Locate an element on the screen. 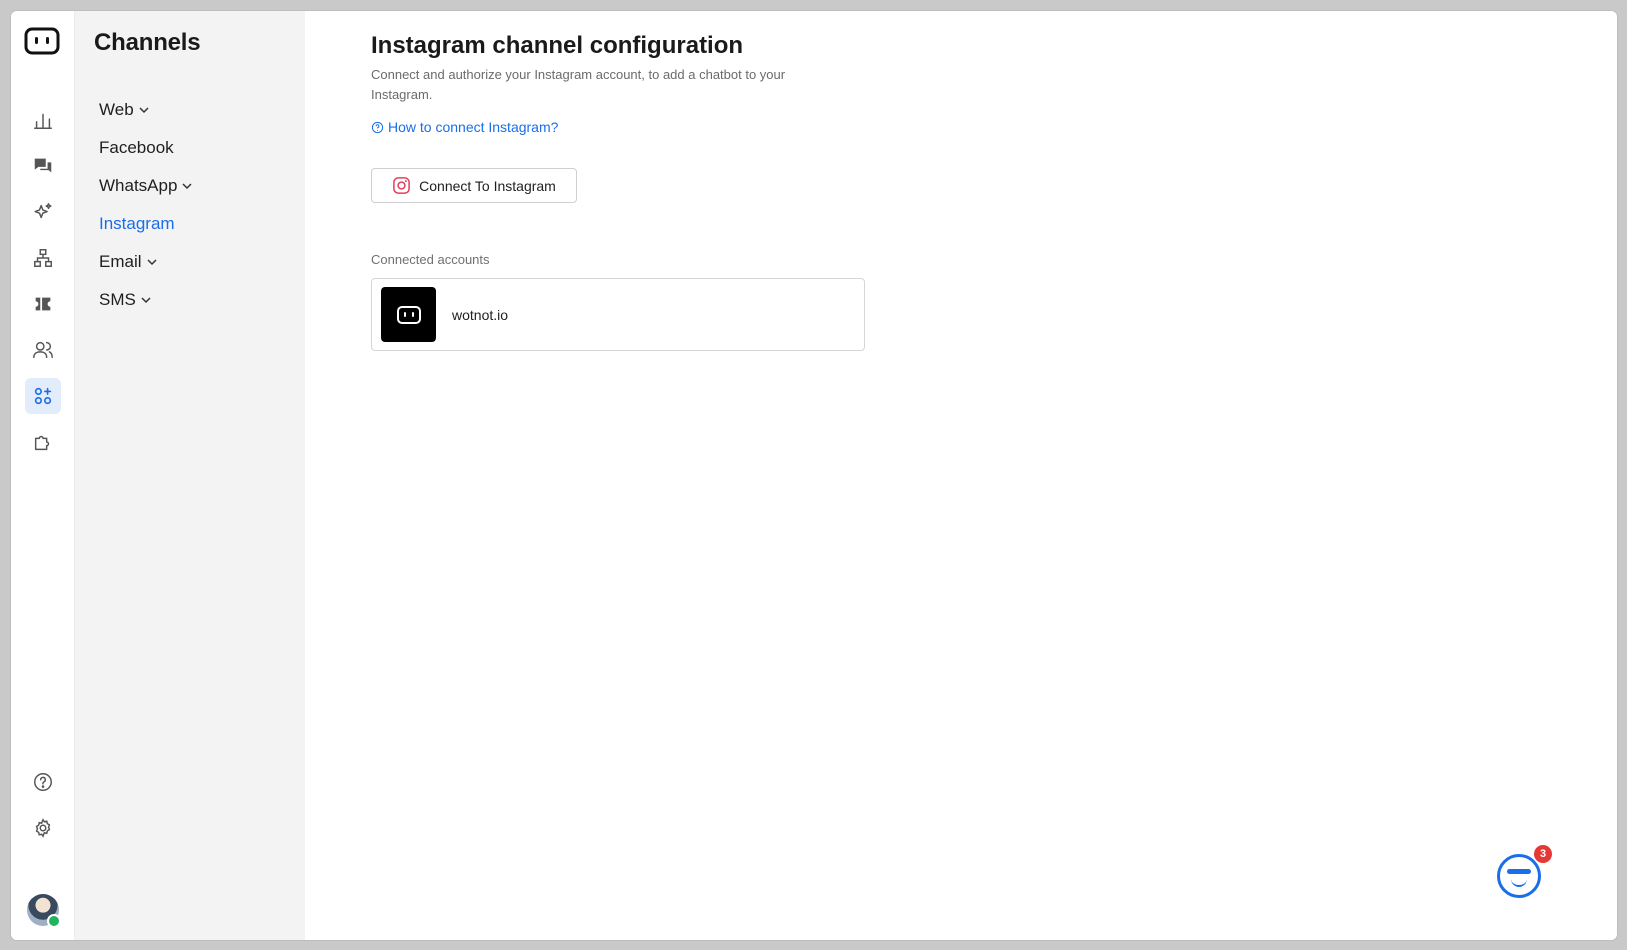 This screenshot has width=1627, height=950. notification-badge: 3 is located at coordinates (1543, 854).